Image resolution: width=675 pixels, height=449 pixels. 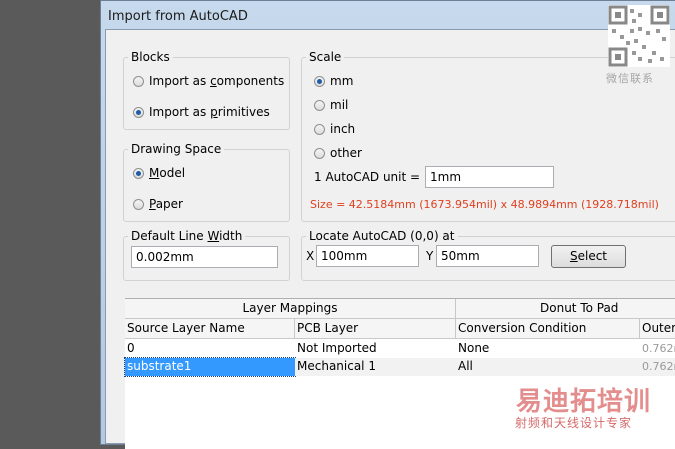 I want to click on column-header-conversion-condition: Conversion Condition, so click(x=548, y=329).